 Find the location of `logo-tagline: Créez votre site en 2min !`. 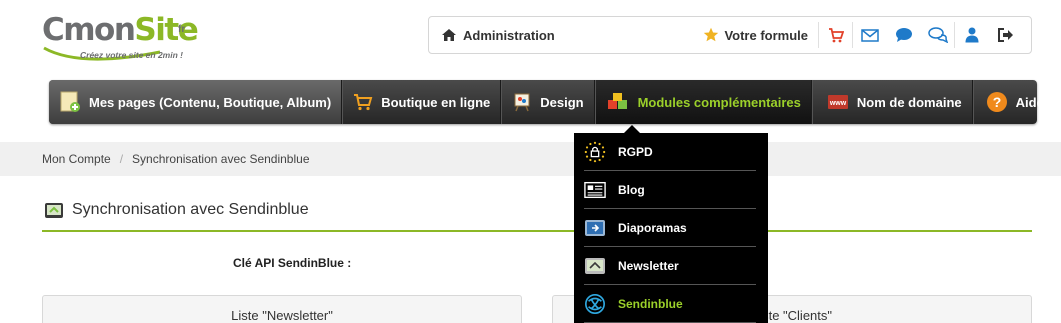

logo-tagline: Créez votre site en 2min ! is located at coordinates (131, 55).